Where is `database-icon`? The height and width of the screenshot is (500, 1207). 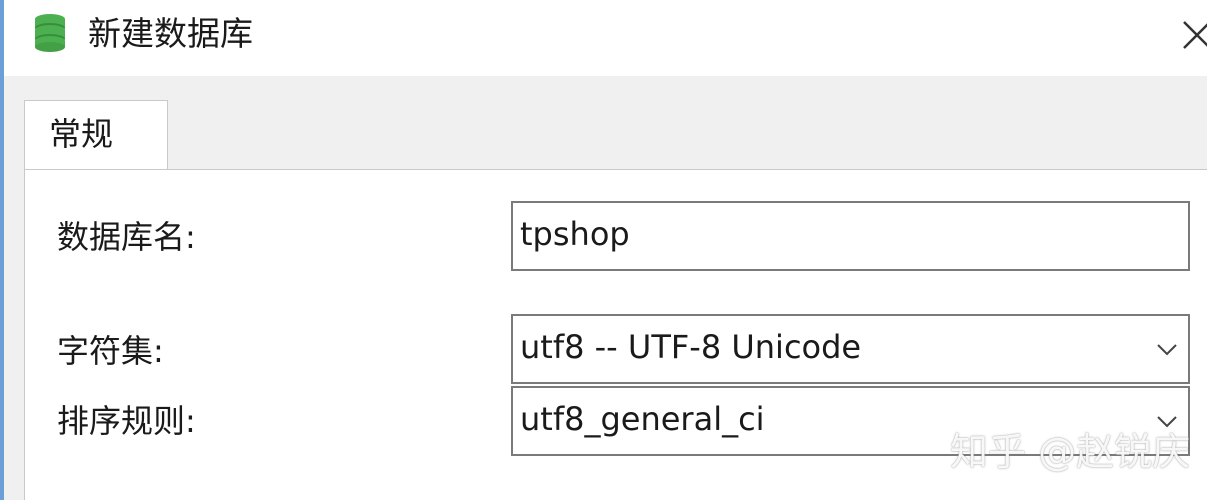 database-icon is located at coordinates (50, 33).